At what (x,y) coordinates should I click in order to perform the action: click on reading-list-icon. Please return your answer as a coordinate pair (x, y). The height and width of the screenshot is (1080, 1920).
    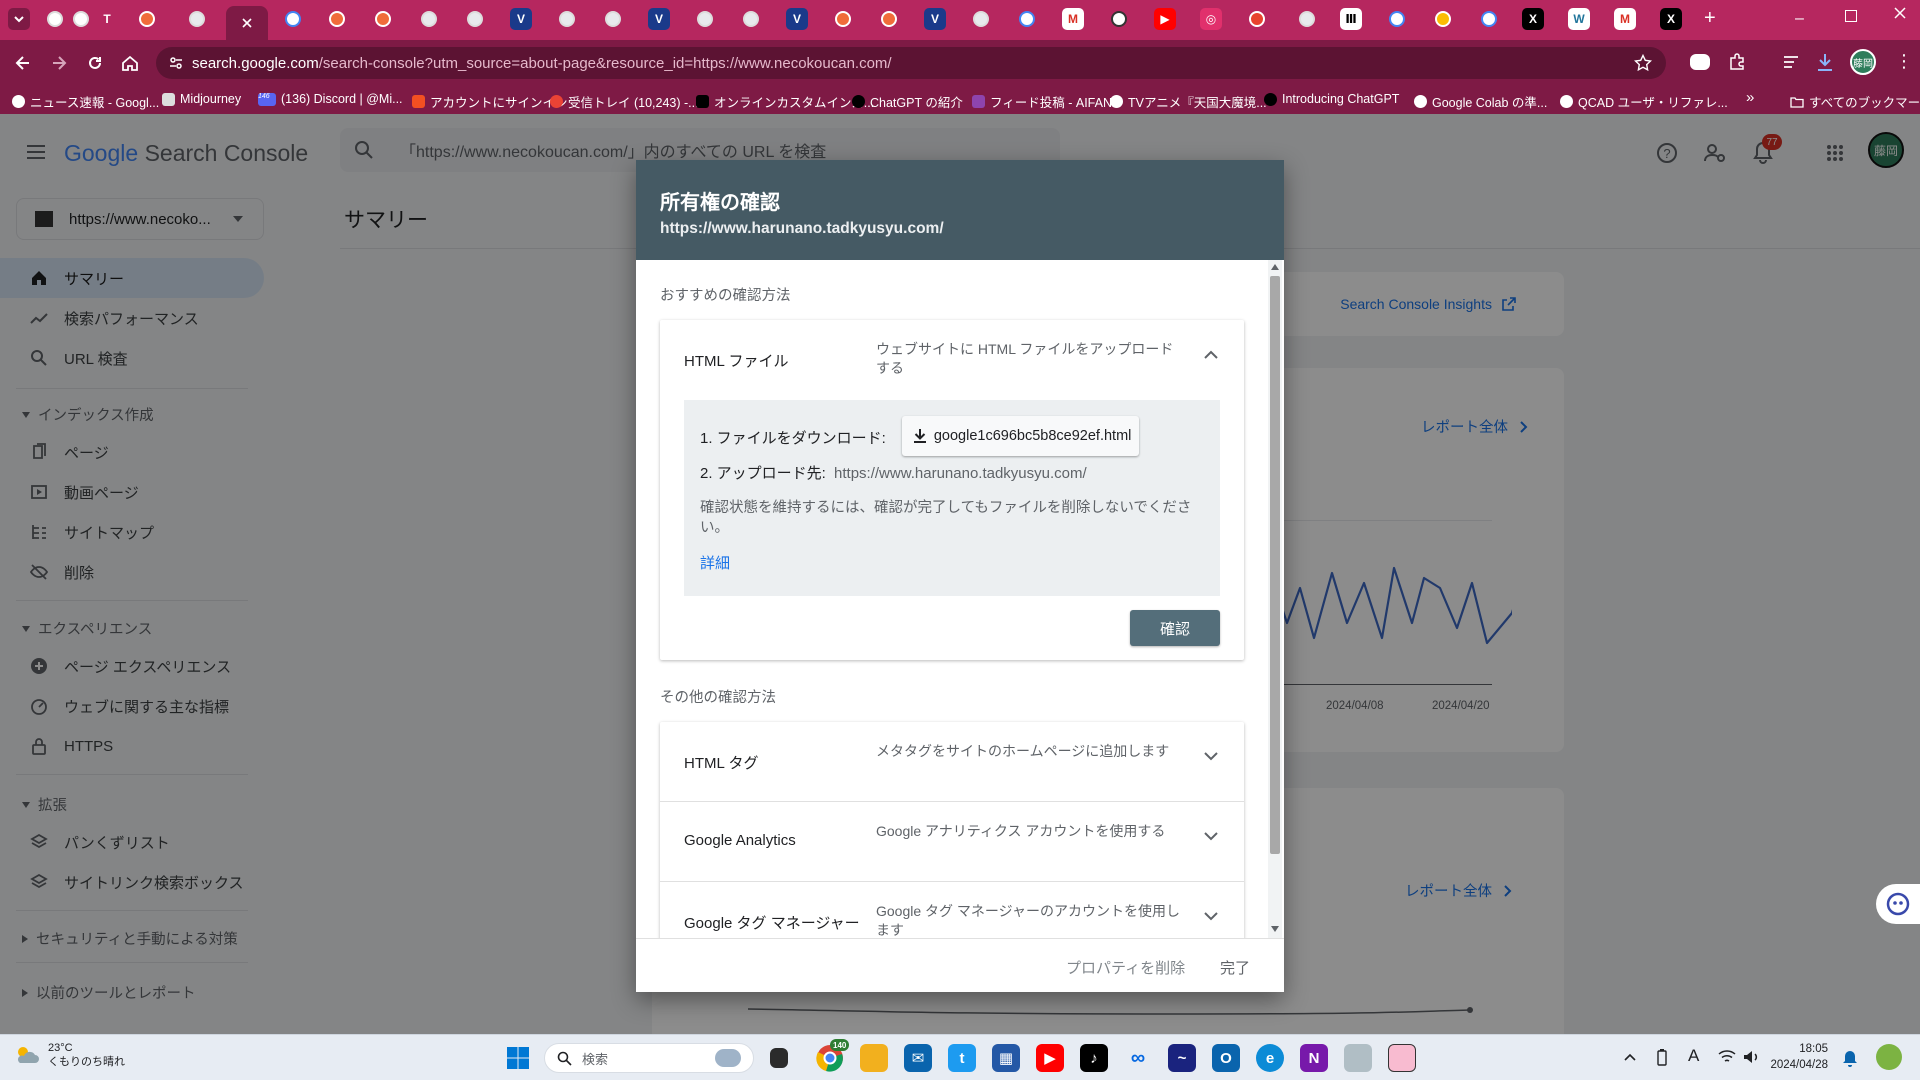
    Looking at the image, I should click on (1791, 62).